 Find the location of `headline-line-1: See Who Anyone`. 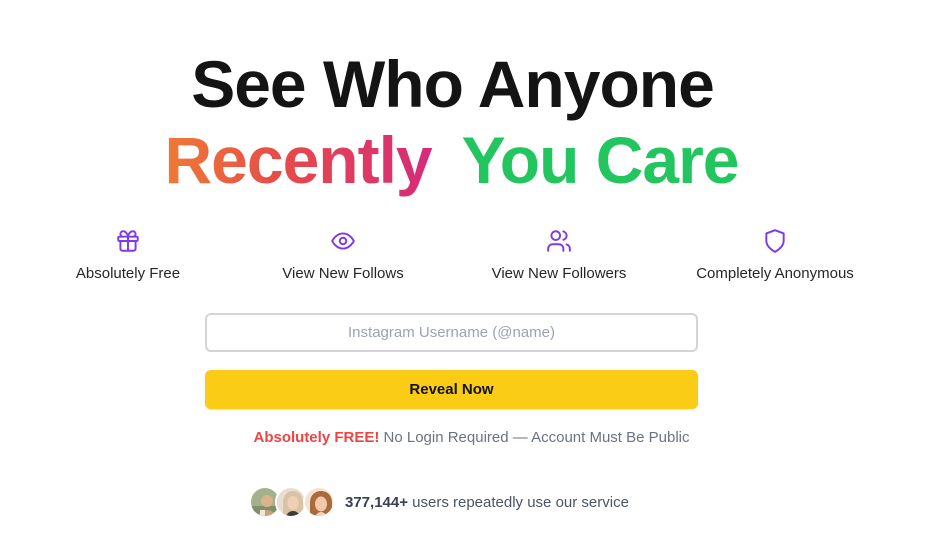

headline-line-1: See Who Anyone is located at coordinates (453, 84).